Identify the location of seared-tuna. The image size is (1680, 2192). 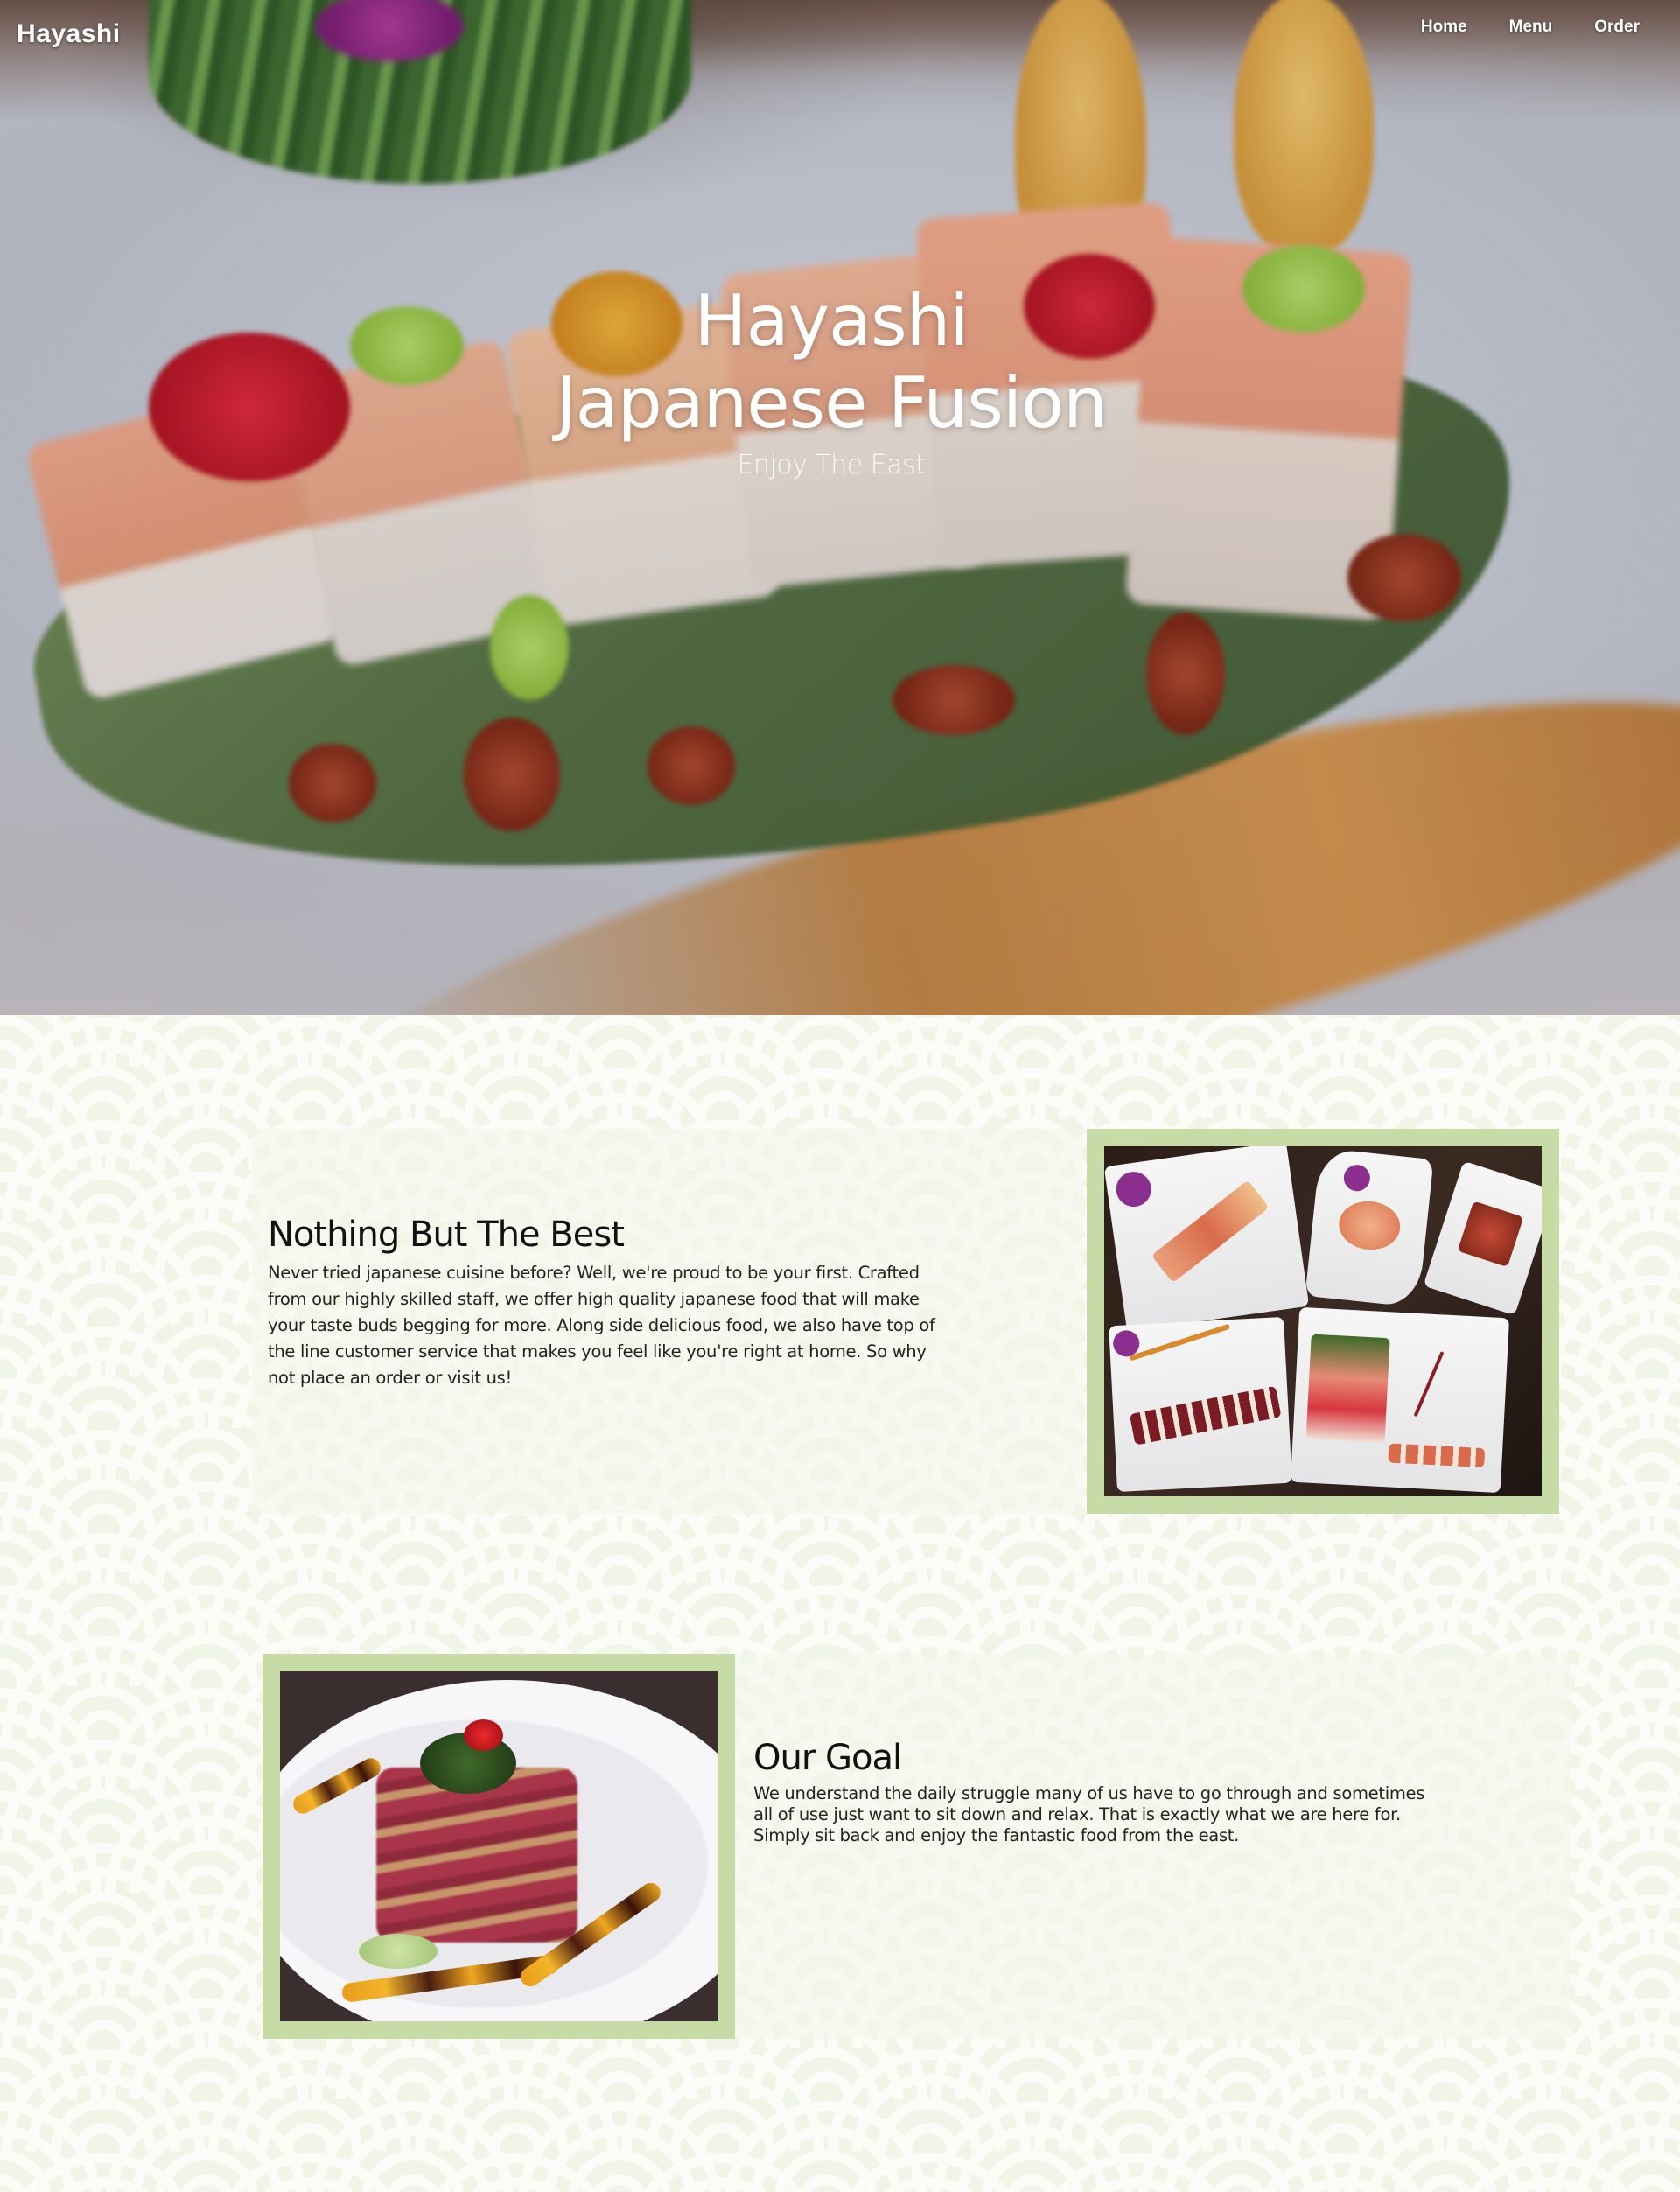
(477, 1855).